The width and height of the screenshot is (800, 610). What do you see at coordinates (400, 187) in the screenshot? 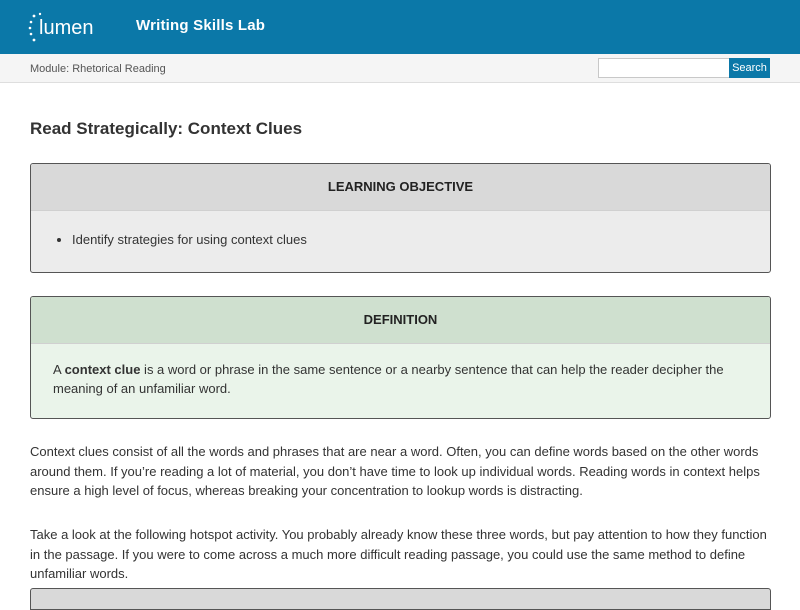
I see `learning-objective-heading: LEARNING OBJECTIVE` at bounding box center [400, 187].